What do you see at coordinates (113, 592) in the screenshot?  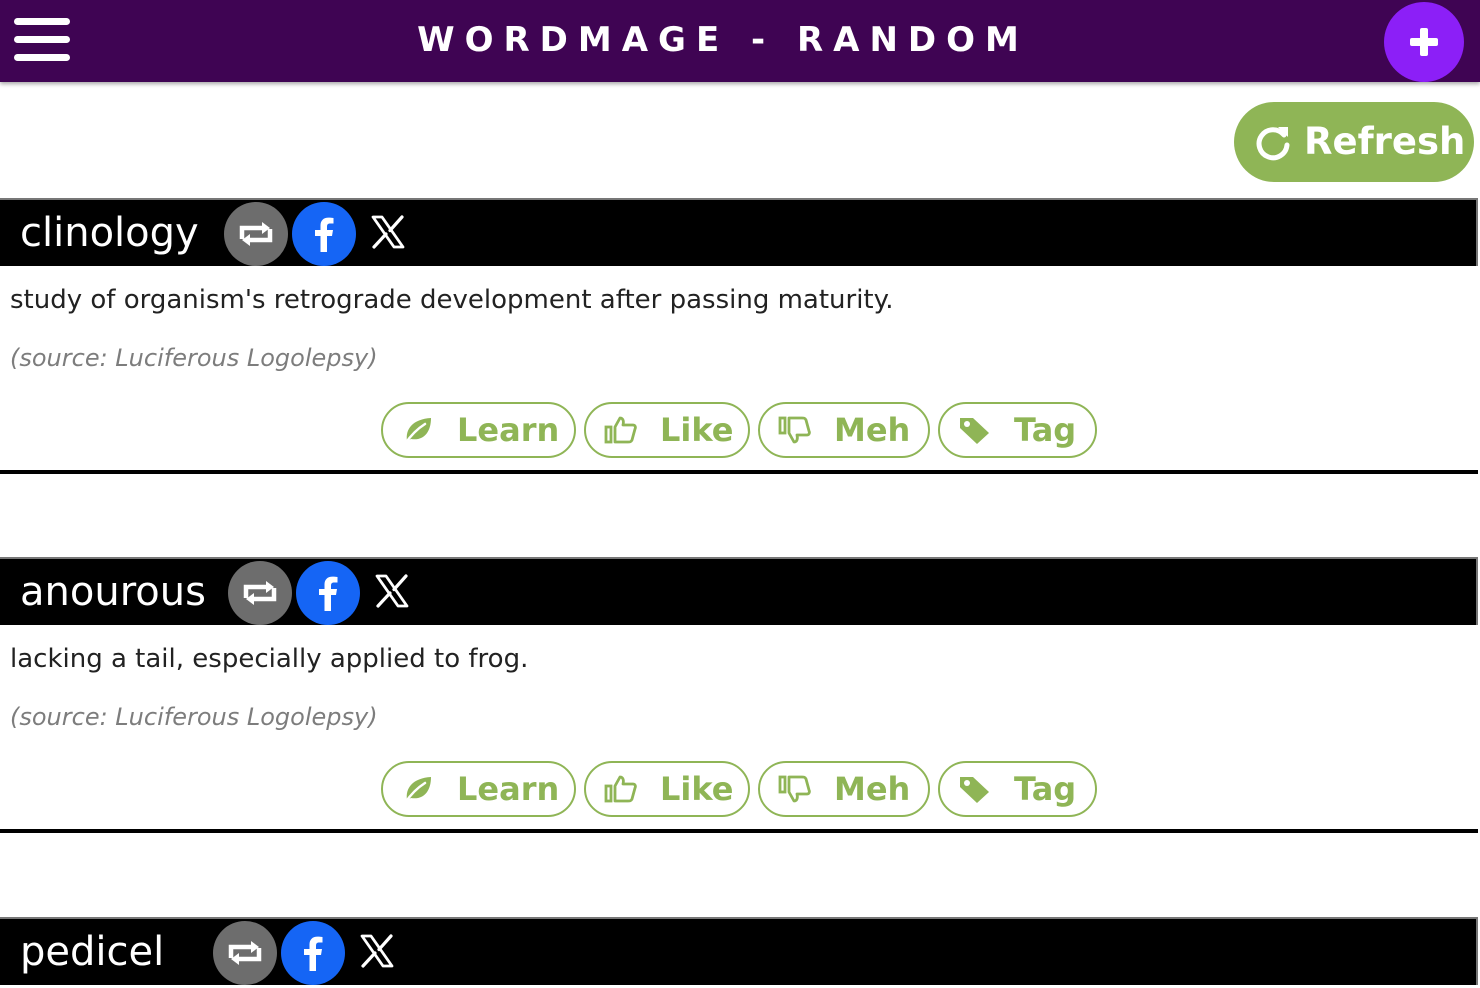 I see `word-title: anourous` at bounding box center [113, 592].